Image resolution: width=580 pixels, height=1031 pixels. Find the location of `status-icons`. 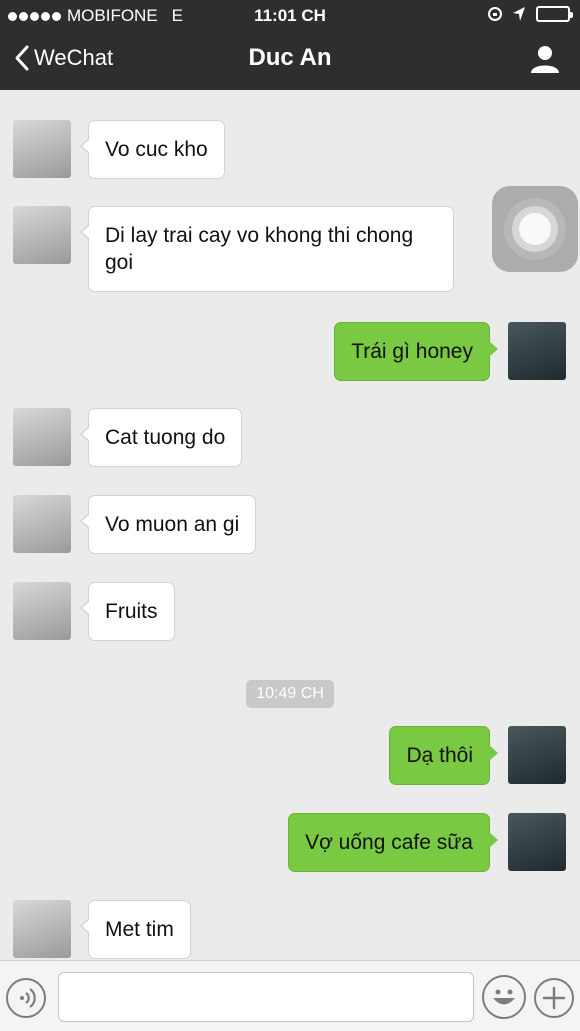

status-icons is located at coordinates (530, 14).